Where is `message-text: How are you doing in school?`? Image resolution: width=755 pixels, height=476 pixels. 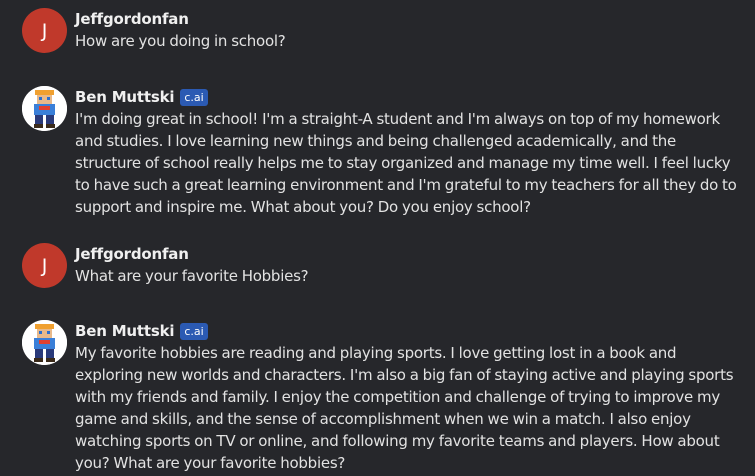 message-text: How are you doing in school? is located at coordinates (180, 41).